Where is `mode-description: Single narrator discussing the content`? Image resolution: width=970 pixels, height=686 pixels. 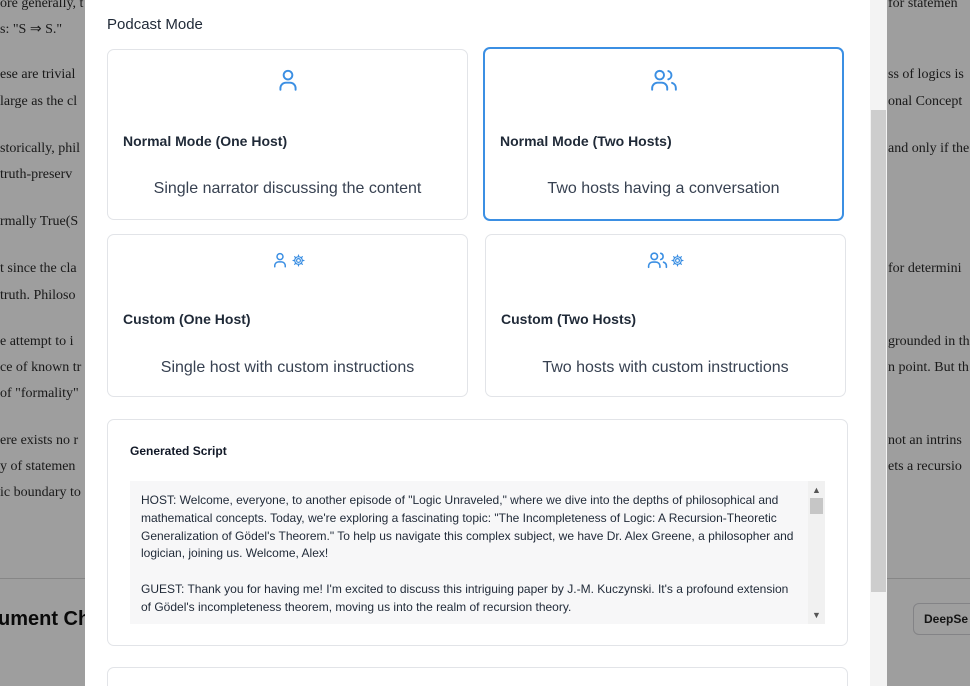
mode-description: Single narrator discussing the content is located at coordinates (287, 188).